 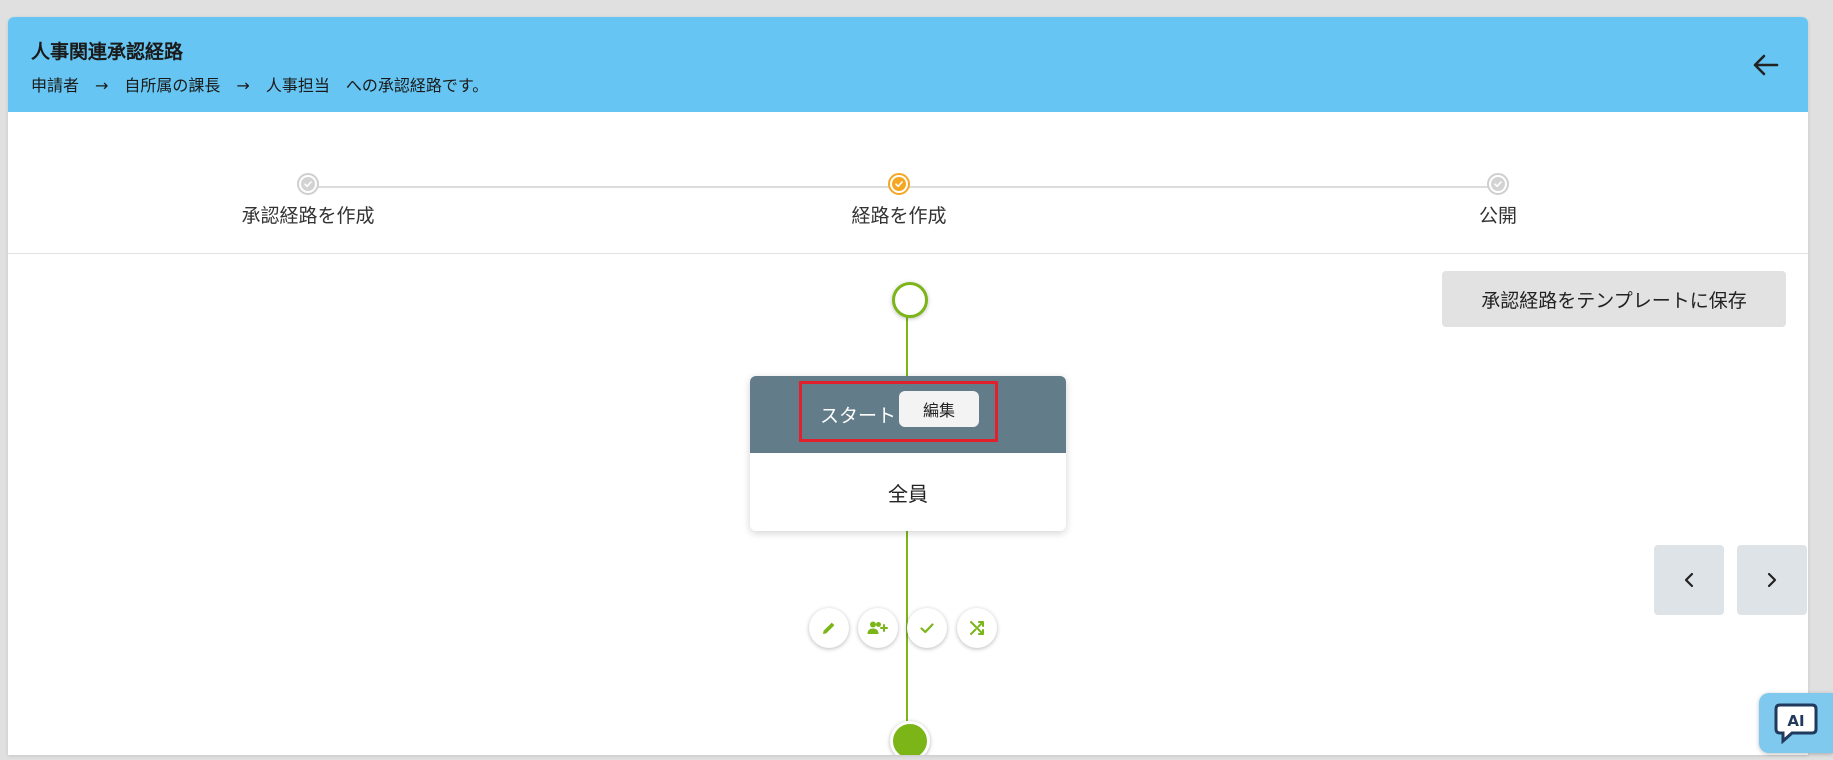 I want to click on pencil-icon, so click(x=829, y=628).